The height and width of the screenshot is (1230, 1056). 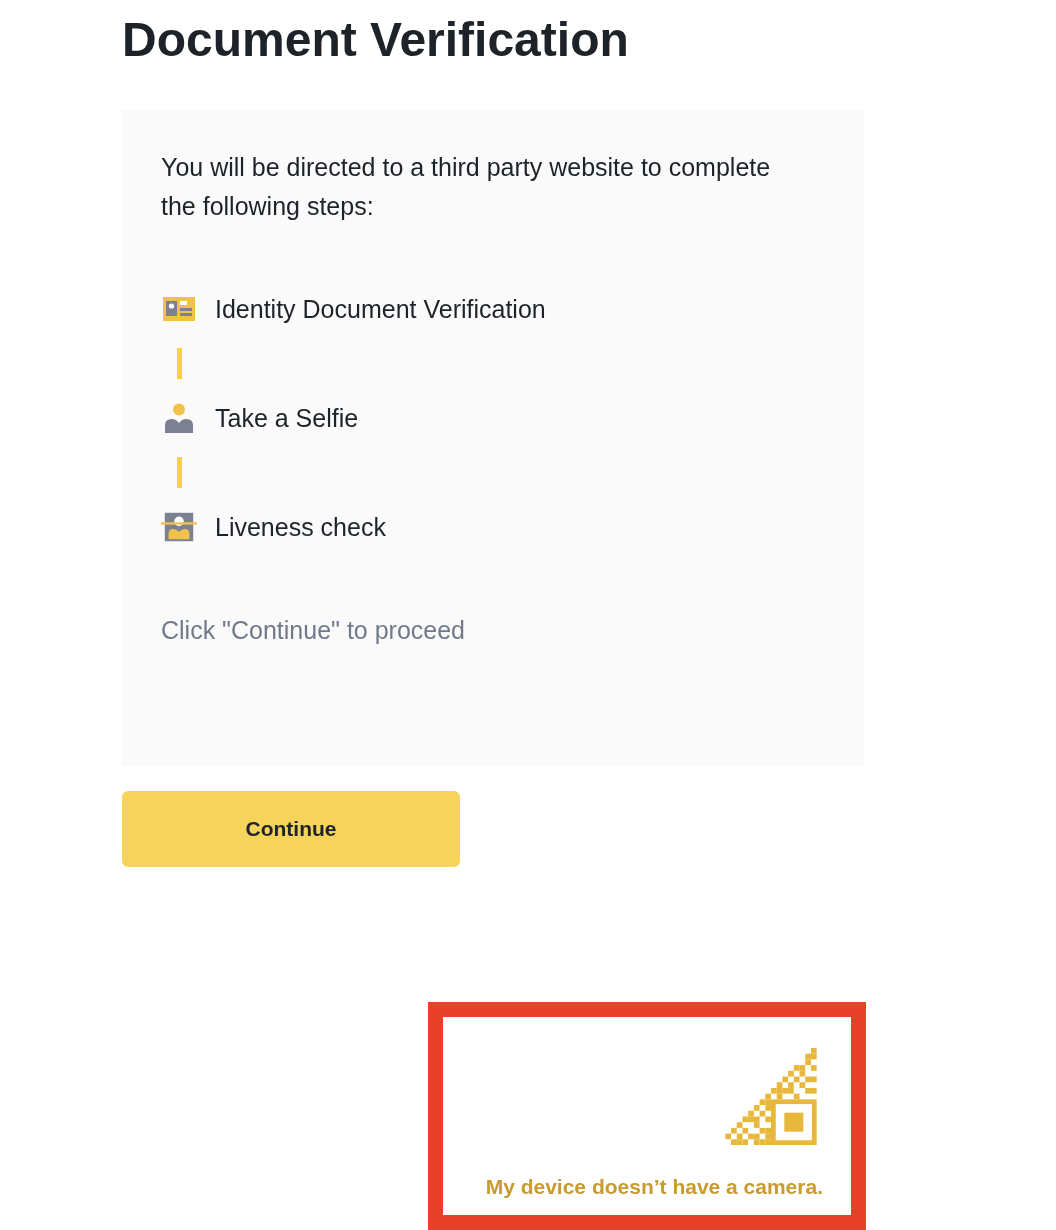 What do you see at coordinates (466, 187) in the screenshot?
I see `intro-text: You will be directed to a third party website to complete the following steps:` at bounding box center [466, 187].